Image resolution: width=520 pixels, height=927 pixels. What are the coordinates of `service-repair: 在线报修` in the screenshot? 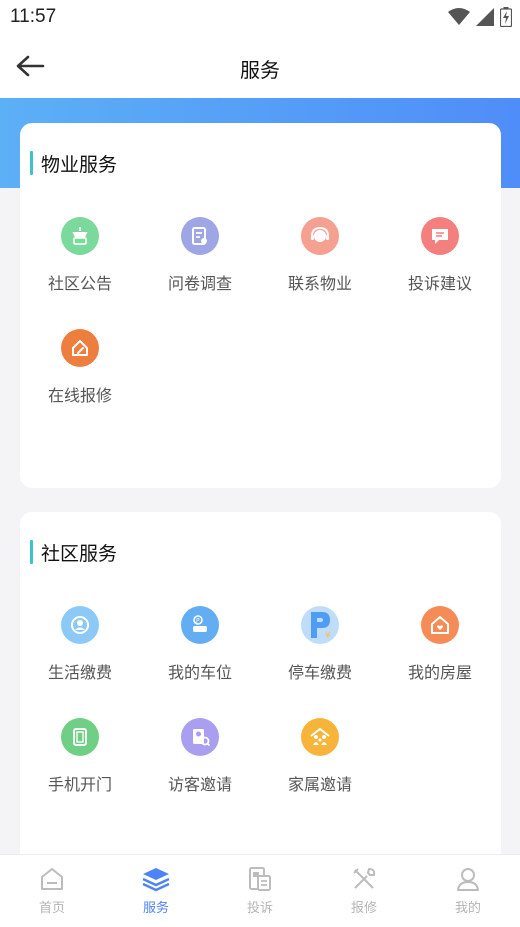 It's located at (80, 368).